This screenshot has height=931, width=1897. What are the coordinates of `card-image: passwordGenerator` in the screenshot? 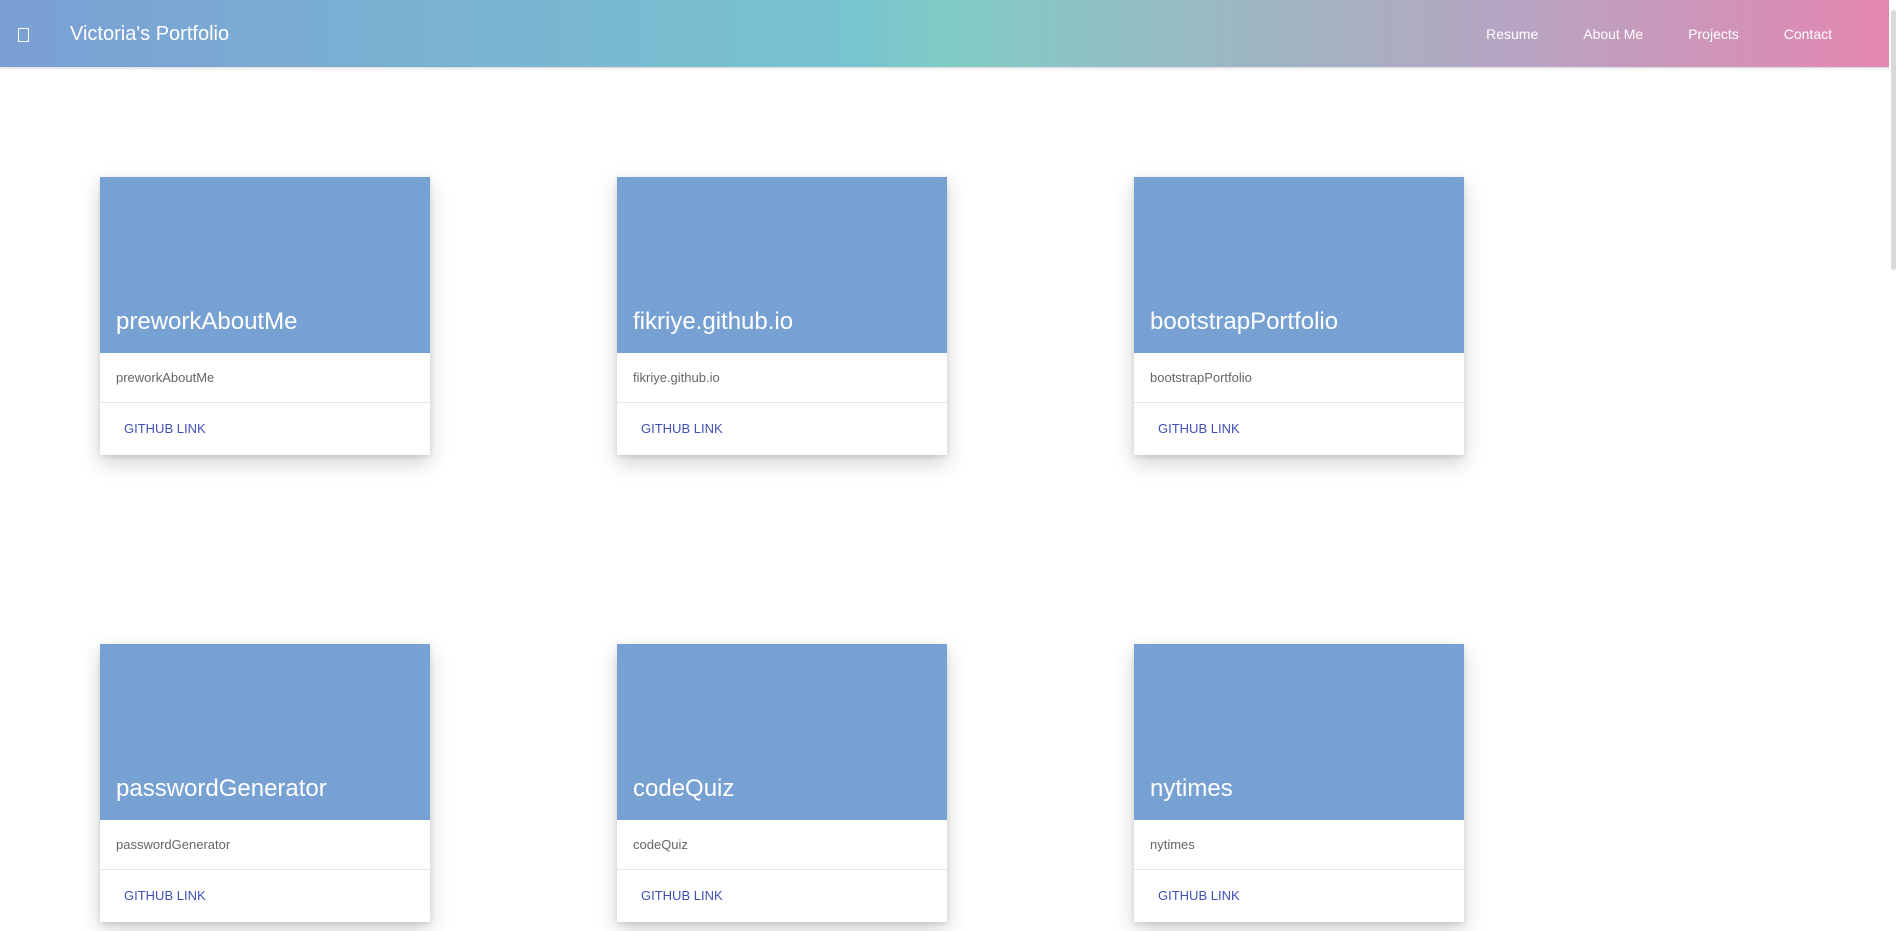 It's located at (265, 732).